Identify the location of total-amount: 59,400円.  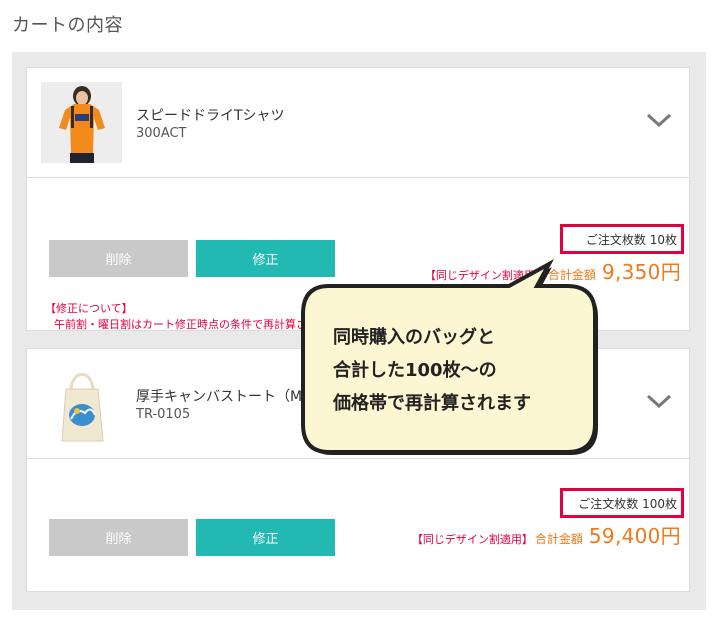
(634, 536).